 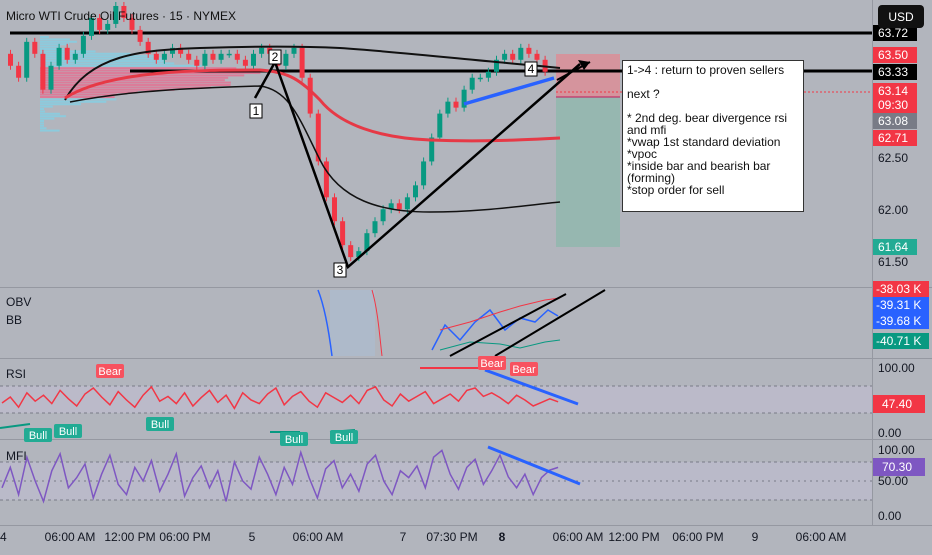 What do you see at coordinates (755, 537) in the screenshot?
I see `time-tick: 9` at bounding box center [755, 537].